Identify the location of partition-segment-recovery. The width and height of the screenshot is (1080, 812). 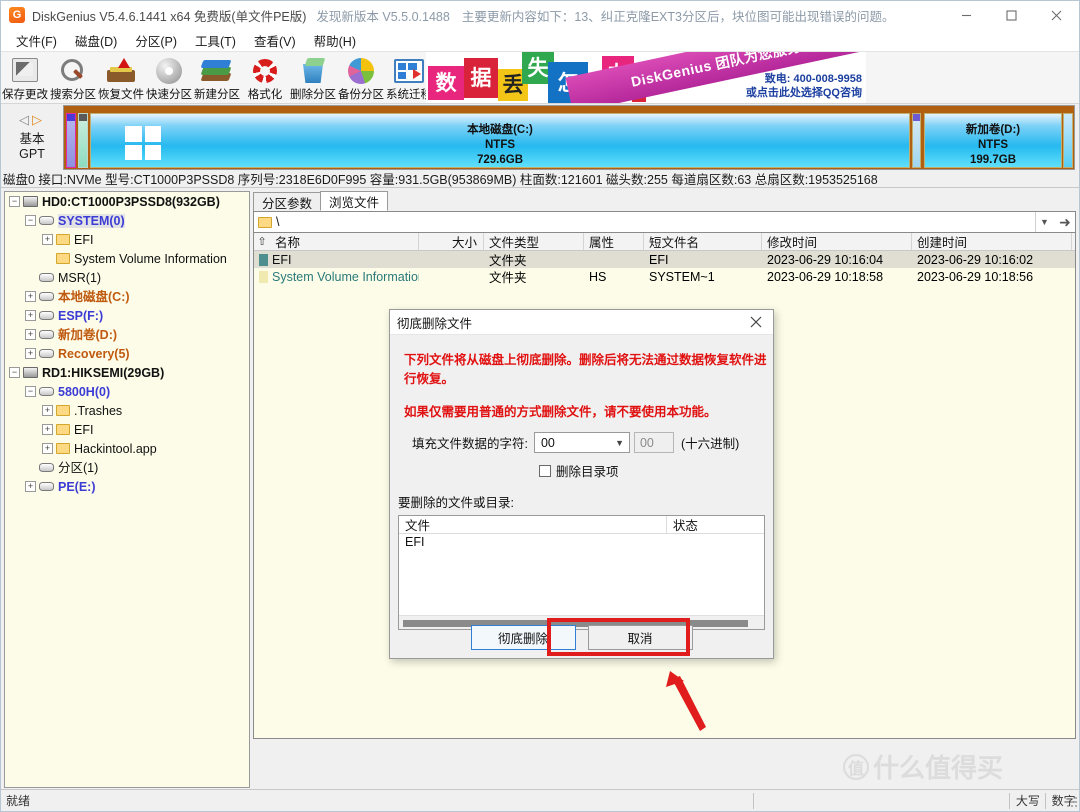
(916, 140).